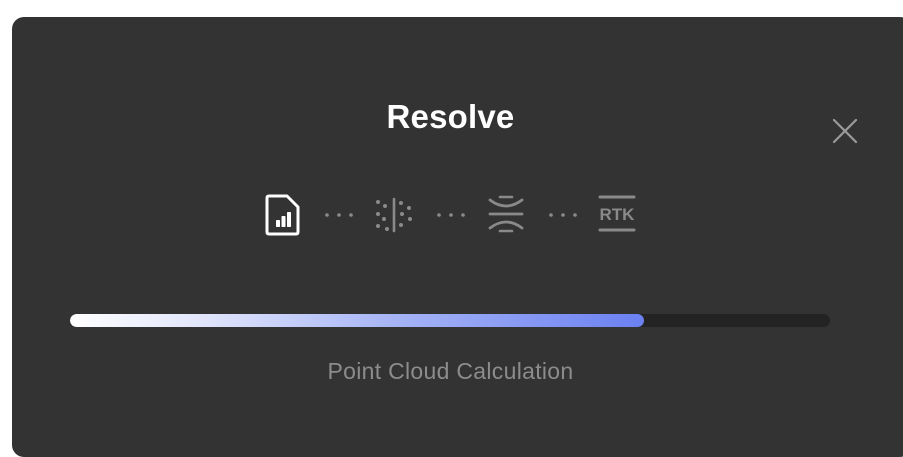 This screenshot has height=457, width=903. Describe the element at coordinates (450, 371) in the screenshot. I see `status-text: Point Cloud Calculation` at that location.